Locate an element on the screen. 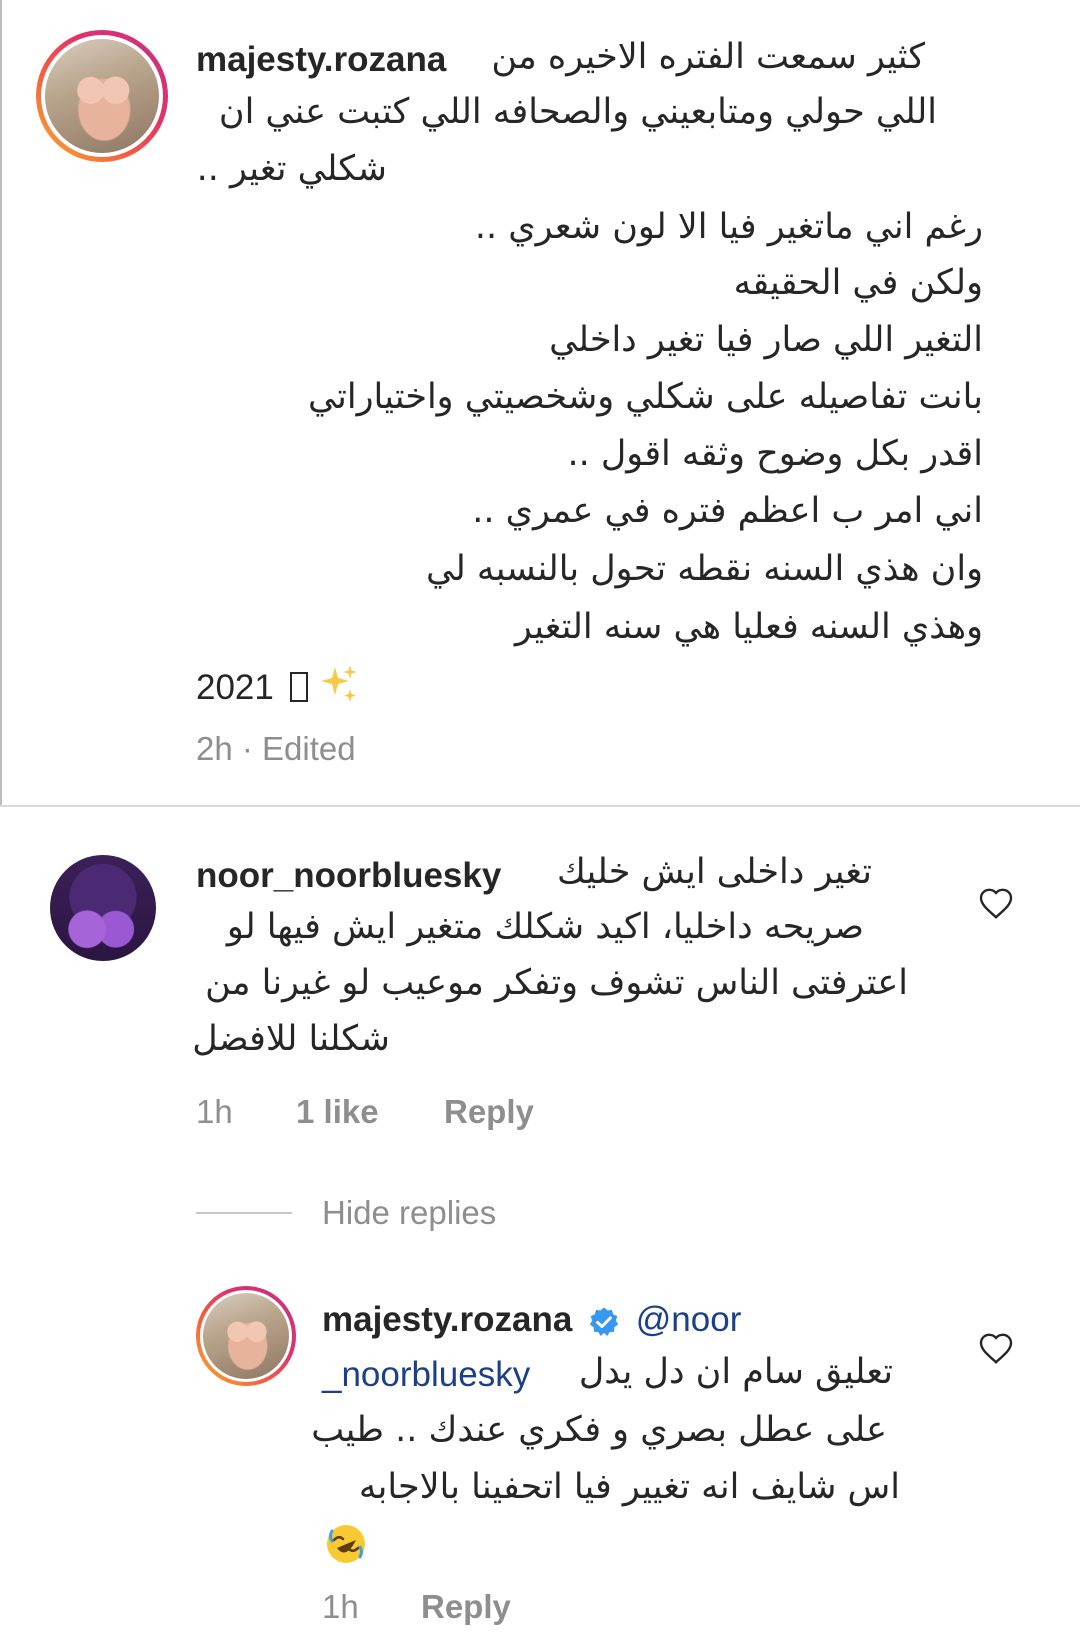 This screenshot has width=1080, height=1649. hide-replies-line is located at coordinates (244, 1213).